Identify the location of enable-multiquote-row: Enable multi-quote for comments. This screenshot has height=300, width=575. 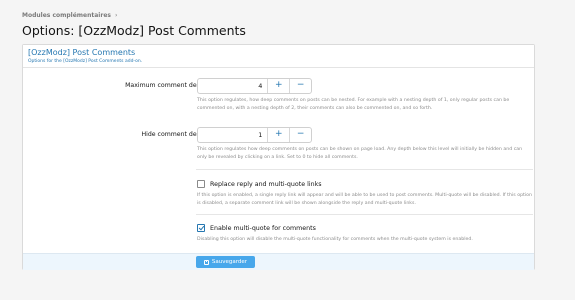
(256, 228).